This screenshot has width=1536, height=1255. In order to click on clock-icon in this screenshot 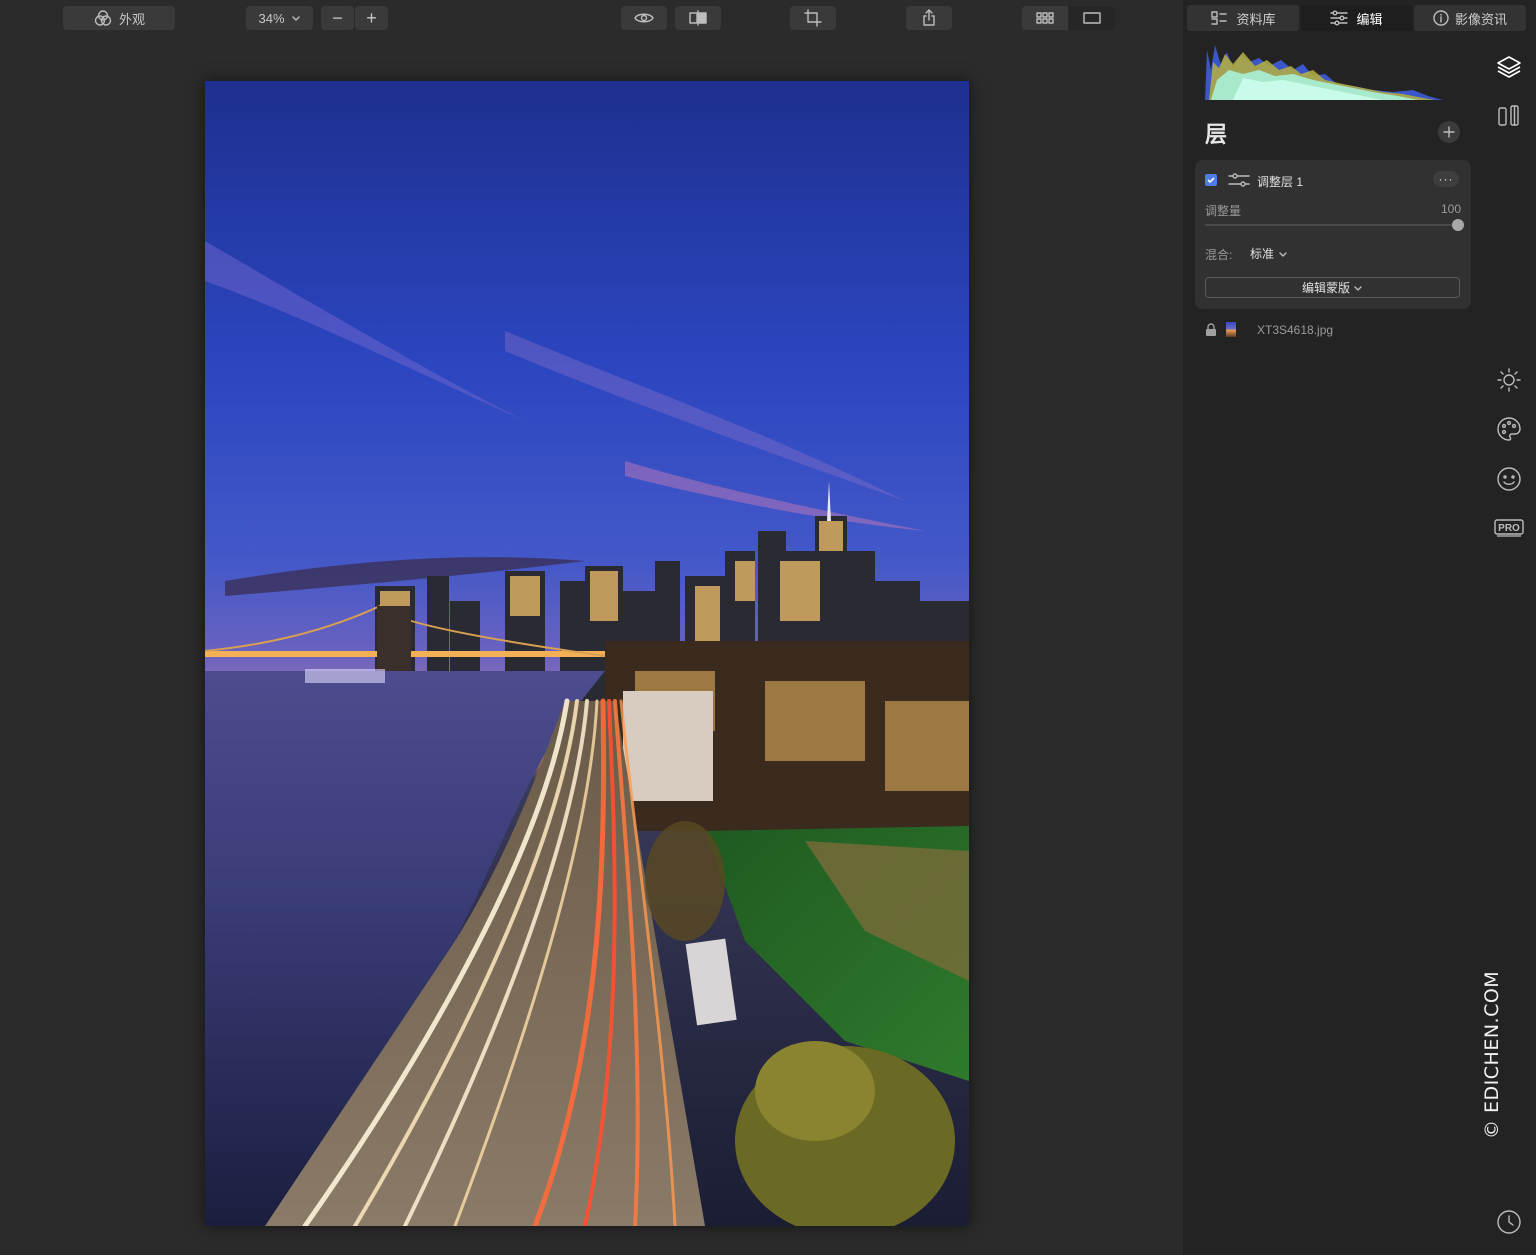, I will do `click(1509, 1222)`.